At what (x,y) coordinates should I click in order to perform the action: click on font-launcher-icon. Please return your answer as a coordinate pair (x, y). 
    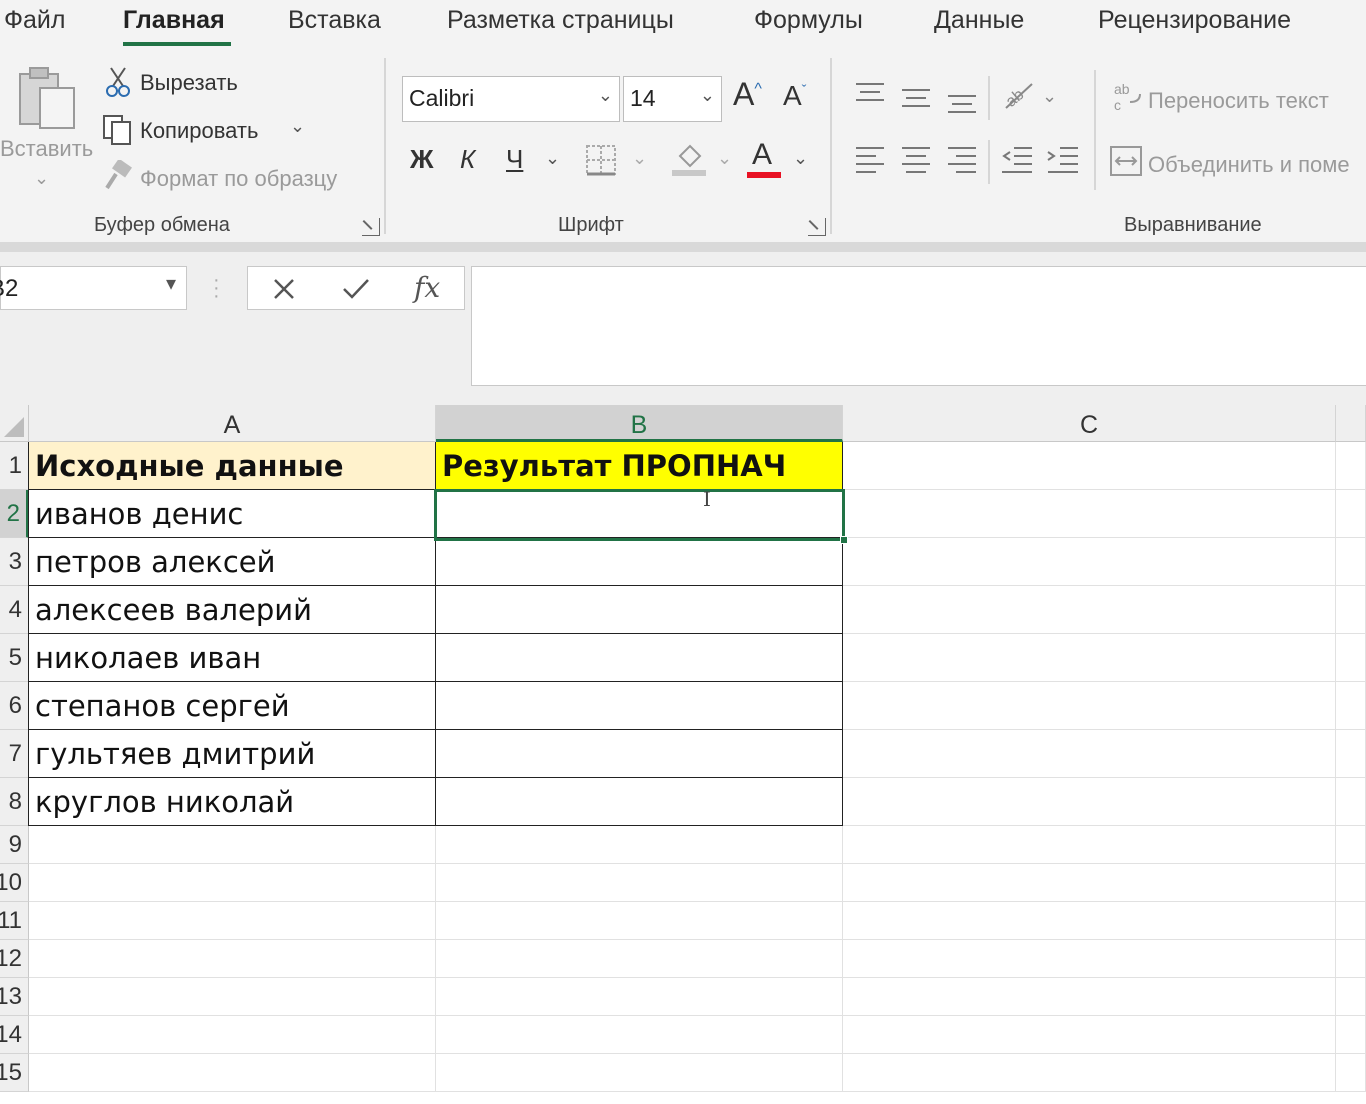
    Looking at the image, I should click on (817, 227).